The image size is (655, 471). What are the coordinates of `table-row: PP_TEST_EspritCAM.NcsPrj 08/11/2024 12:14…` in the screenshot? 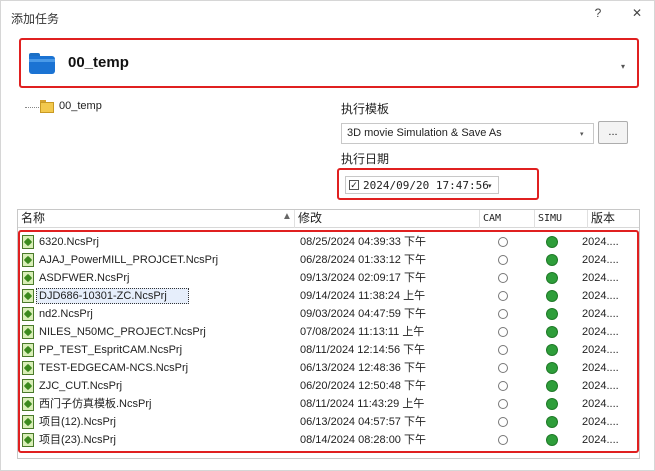 It's located at (328, 350).